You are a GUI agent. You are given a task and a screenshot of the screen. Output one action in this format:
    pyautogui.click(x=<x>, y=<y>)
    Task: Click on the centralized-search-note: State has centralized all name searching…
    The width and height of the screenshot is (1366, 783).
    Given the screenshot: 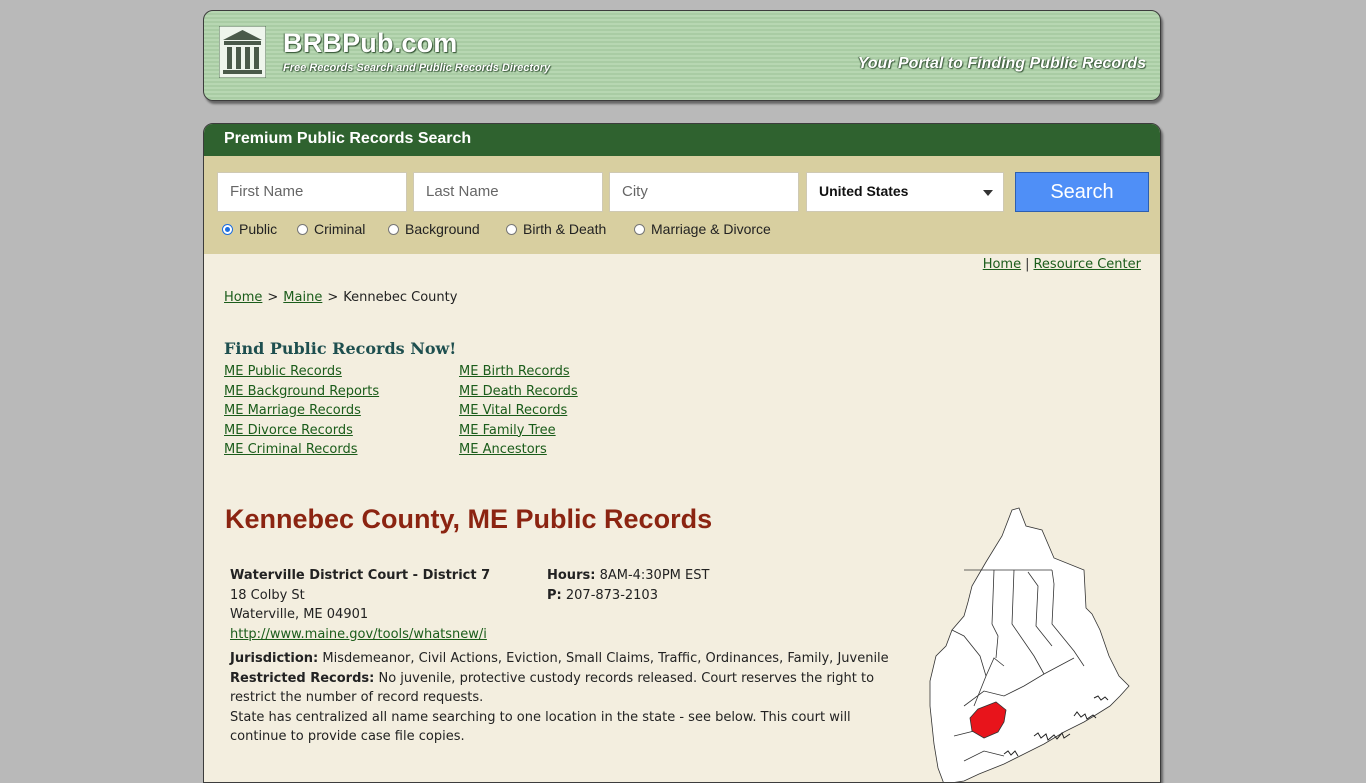 What is the action you would take?
    pyautogui.click(x=540, y=727)
    